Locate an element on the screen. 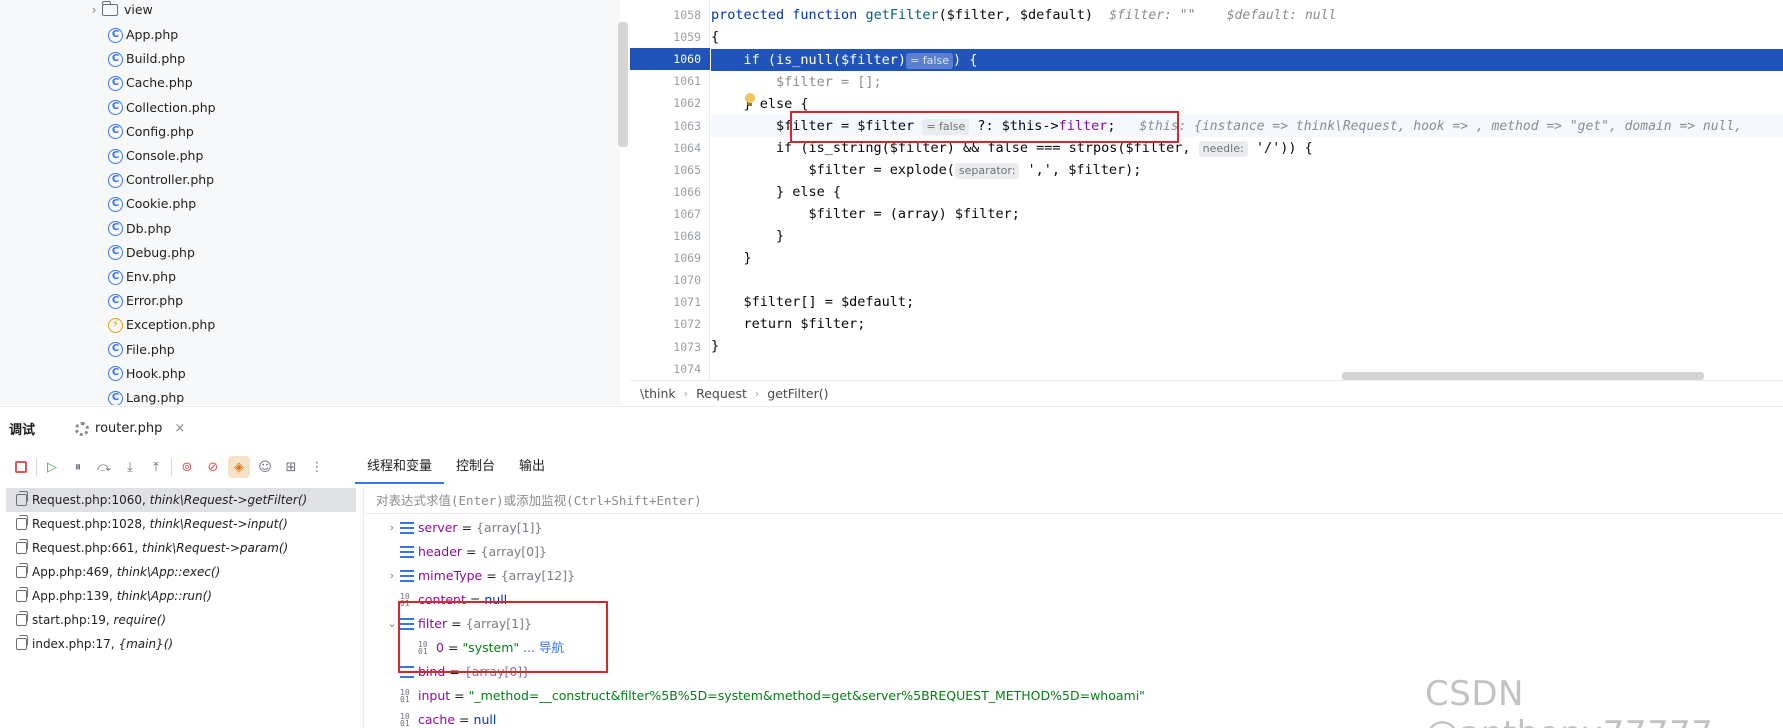  frame-context: require() is located at coordinates (140, 620).